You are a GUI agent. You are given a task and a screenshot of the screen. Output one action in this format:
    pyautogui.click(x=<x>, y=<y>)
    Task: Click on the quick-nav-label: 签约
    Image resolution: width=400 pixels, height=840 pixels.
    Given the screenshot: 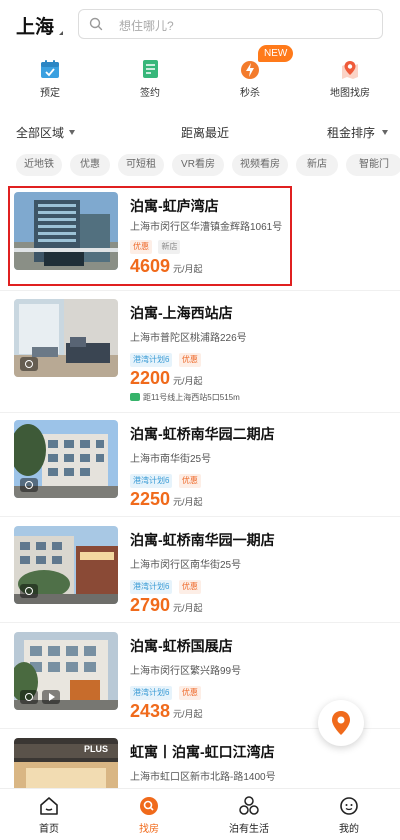 What is the action you would take?
    pyautogui.click(x=150, y=93)
    